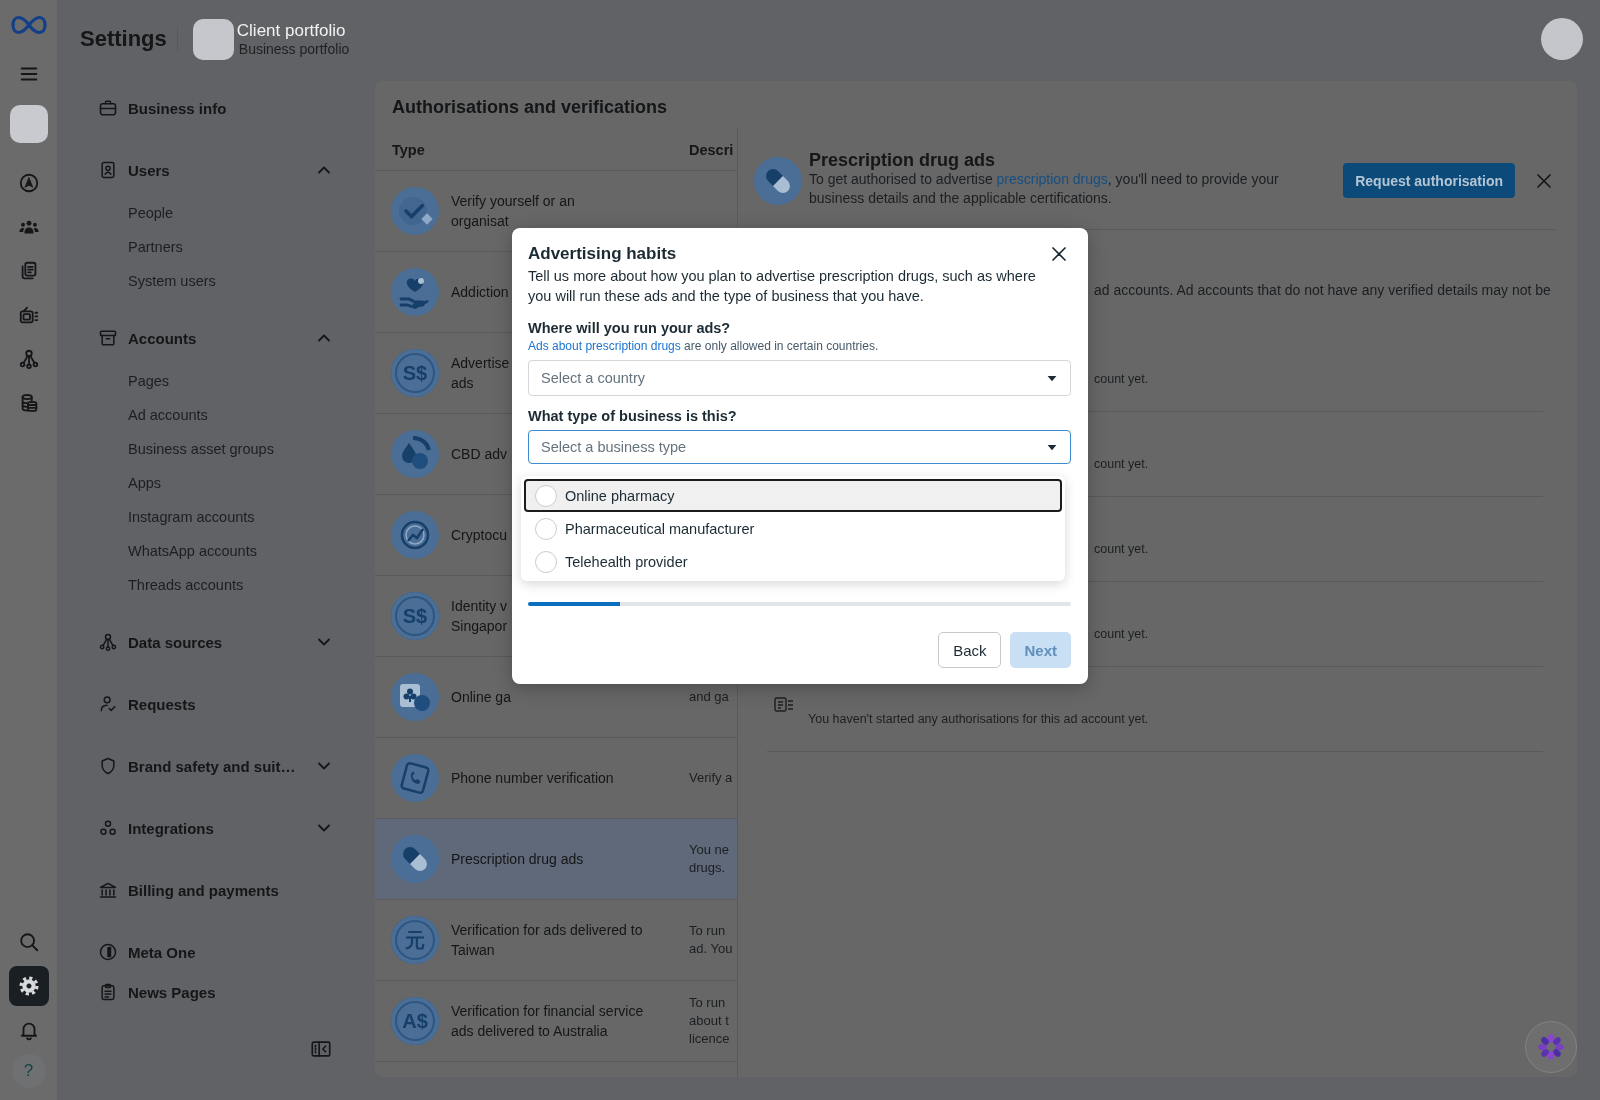 This screenshot has width=1600, height=1100. Describe the element at coordinates (1322, 290) in the screenshot. I see `notice-text: ad accounts. Ad accounts that do not have any verified details may not be` at that location.